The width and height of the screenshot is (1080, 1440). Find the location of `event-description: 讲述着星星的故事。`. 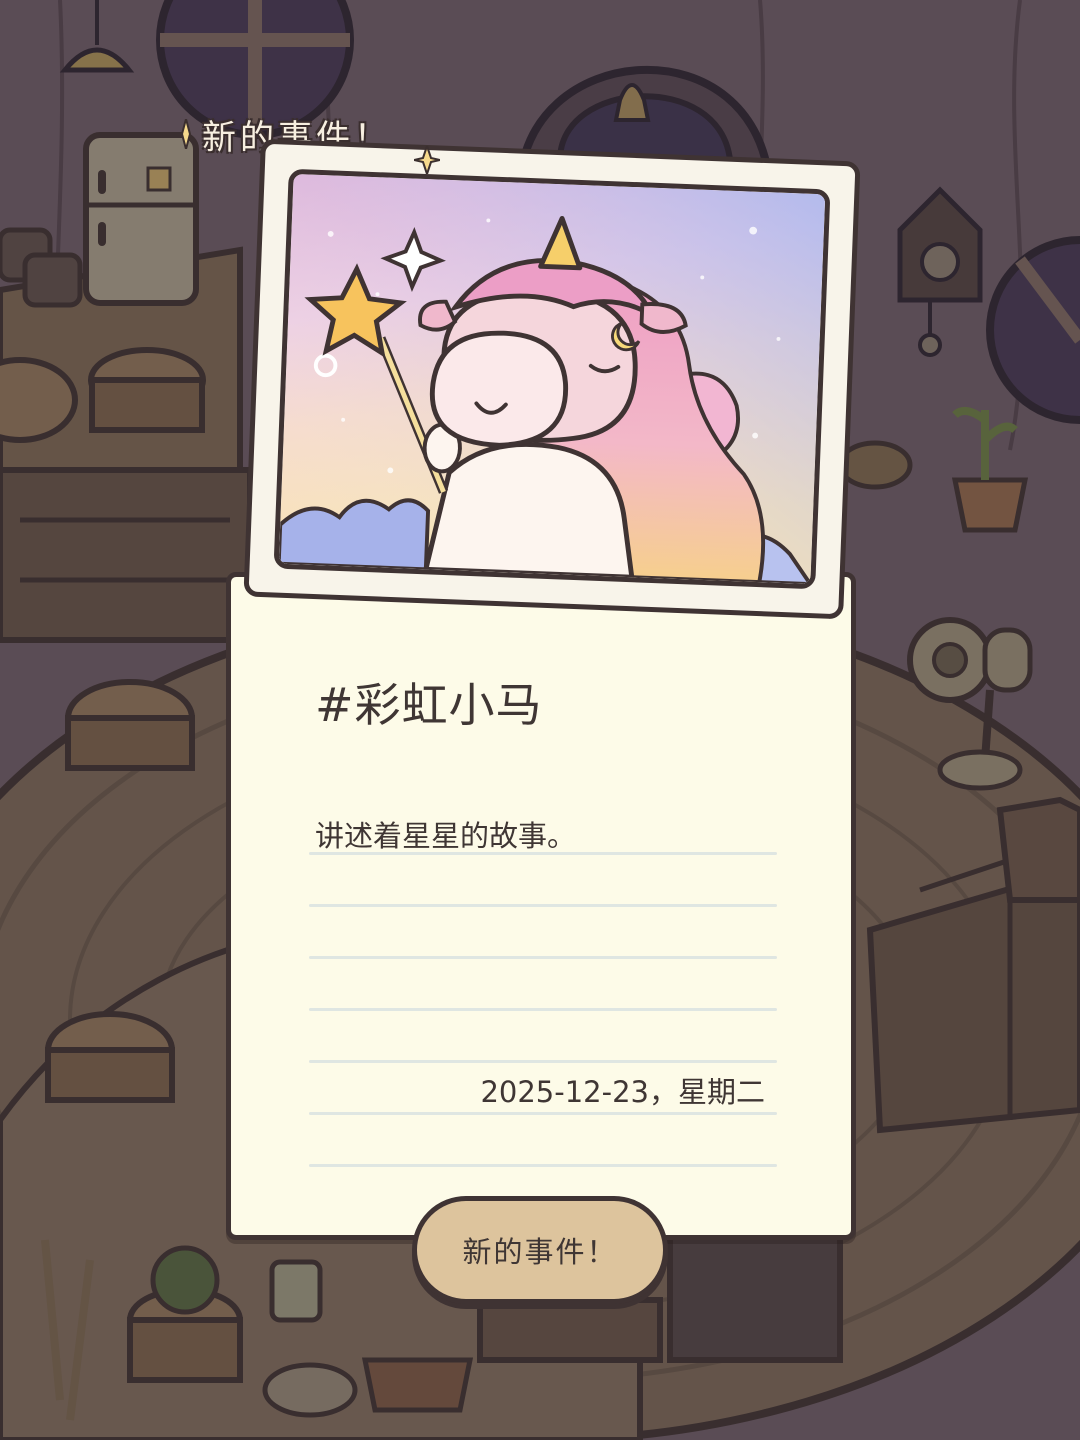

event-description: 讲述着星星的故事。 is located at coordinates (446, 836).